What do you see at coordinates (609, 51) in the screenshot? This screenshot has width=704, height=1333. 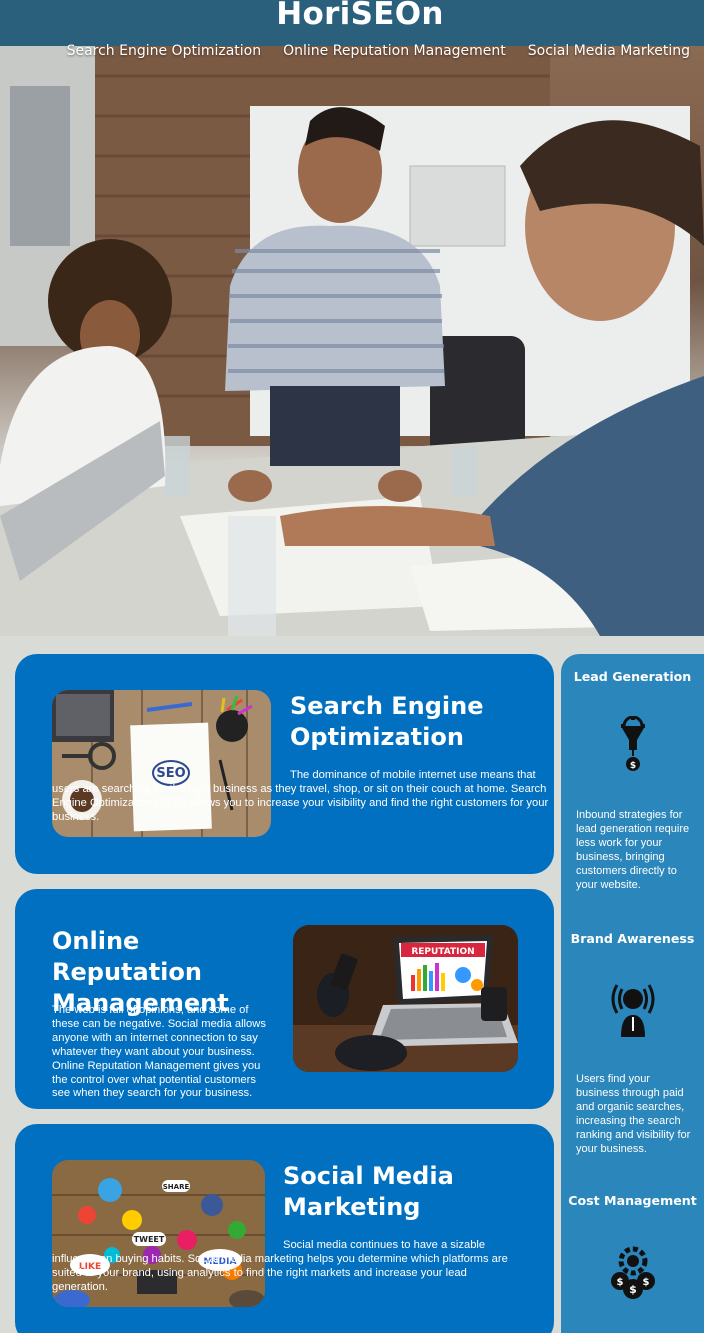 I see `nav-link-social: Social Media Marketing` at bounding box center [609, 51].